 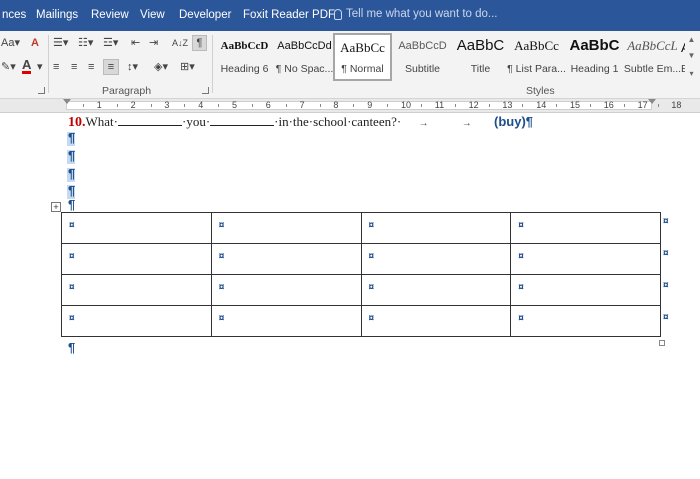 What do you see at coordinates (60, 43) in the screenshot?
I see `bullets-icon: ☰▾` at bounding box center [60, 43].